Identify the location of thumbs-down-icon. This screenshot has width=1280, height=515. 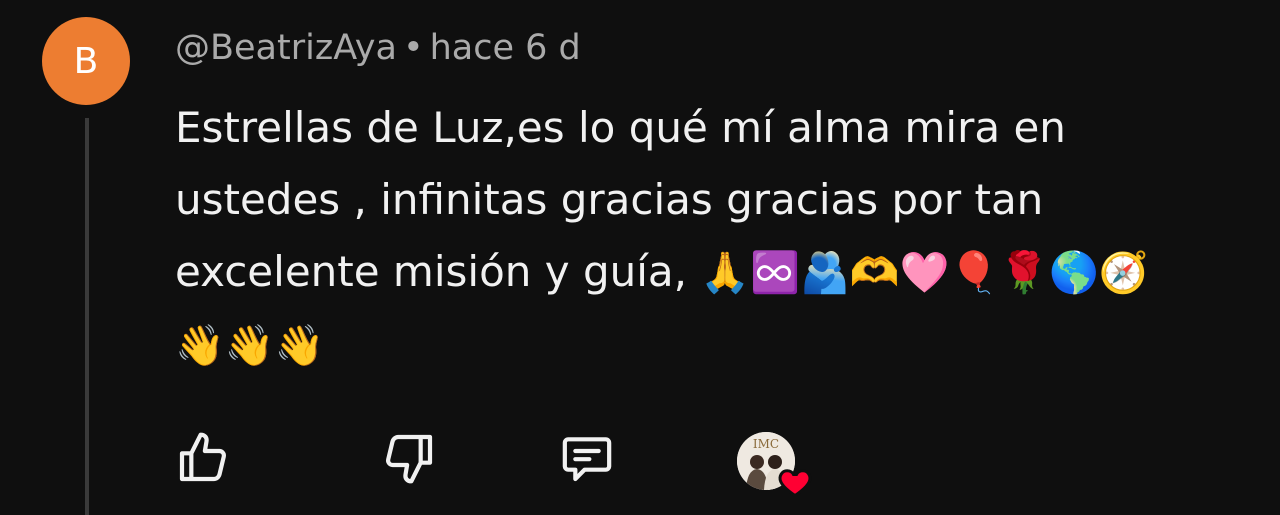
(409, 459).